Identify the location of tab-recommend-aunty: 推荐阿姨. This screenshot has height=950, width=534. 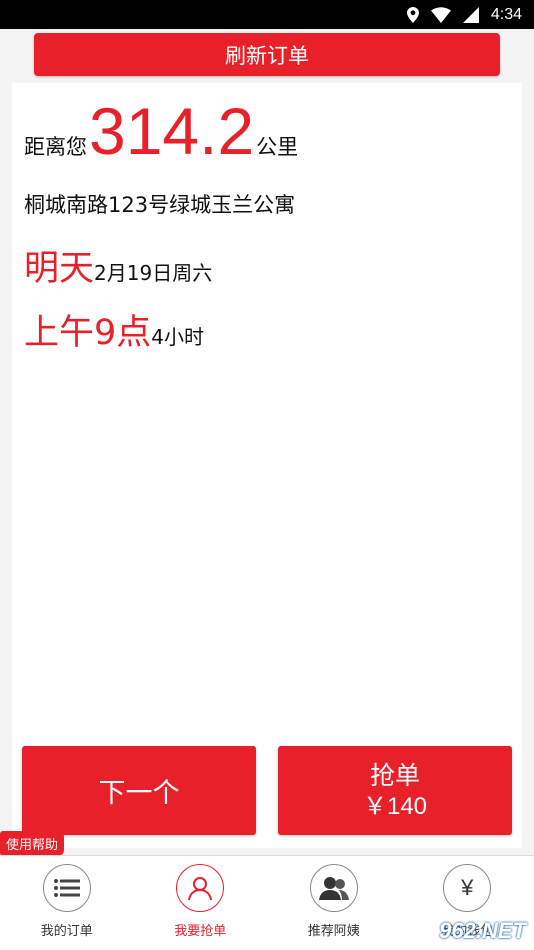
(334, 903).